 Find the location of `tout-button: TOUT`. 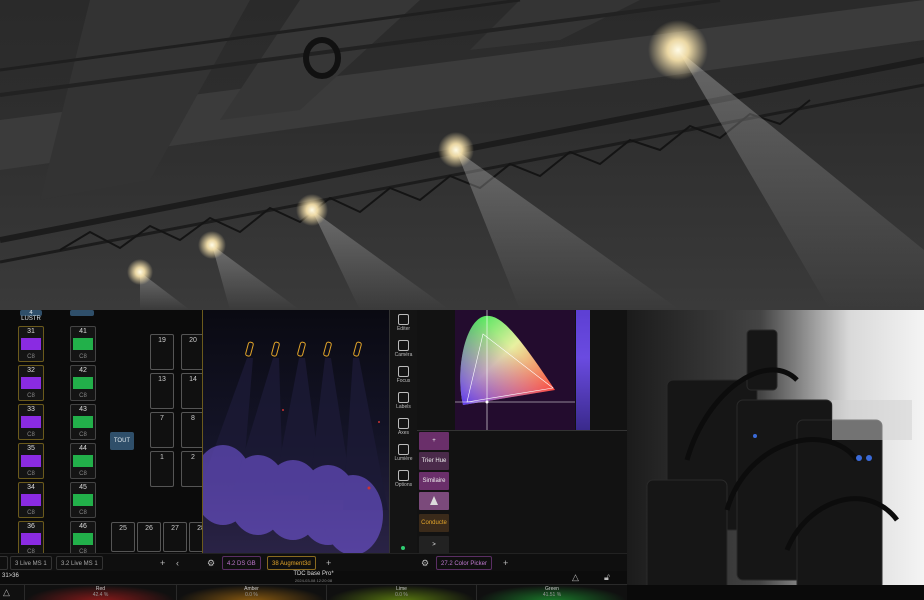

tout-button: TOUT is located at coordinates (122, 441).